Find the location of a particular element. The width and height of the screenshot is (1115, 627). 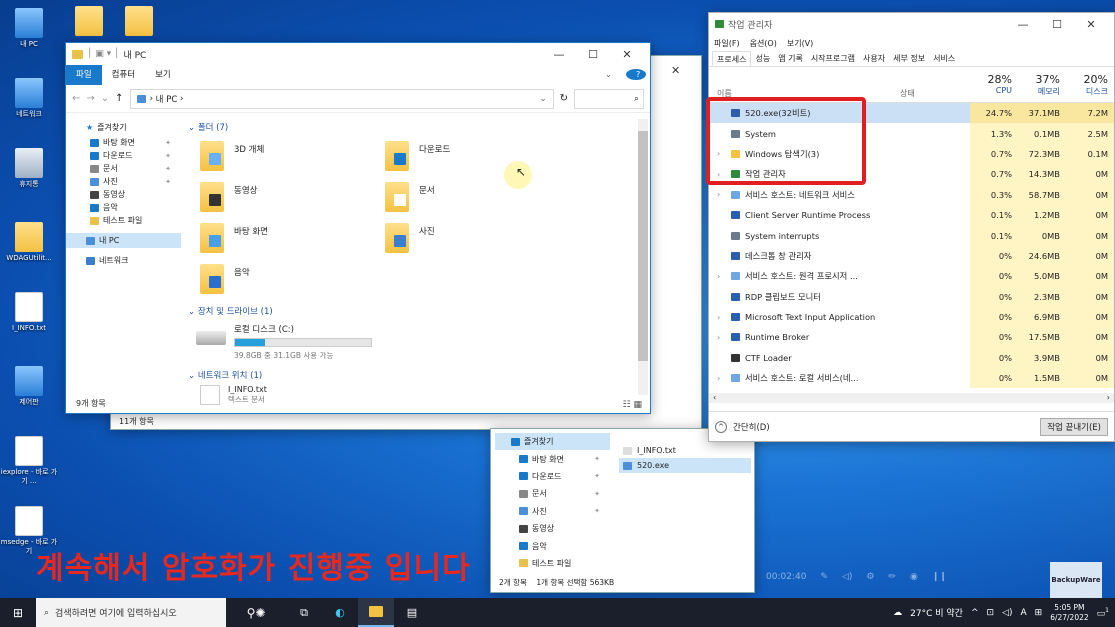

process-row: › Runtime Broker 0% 17.5MB 0M is located at coordinates (911, 337).